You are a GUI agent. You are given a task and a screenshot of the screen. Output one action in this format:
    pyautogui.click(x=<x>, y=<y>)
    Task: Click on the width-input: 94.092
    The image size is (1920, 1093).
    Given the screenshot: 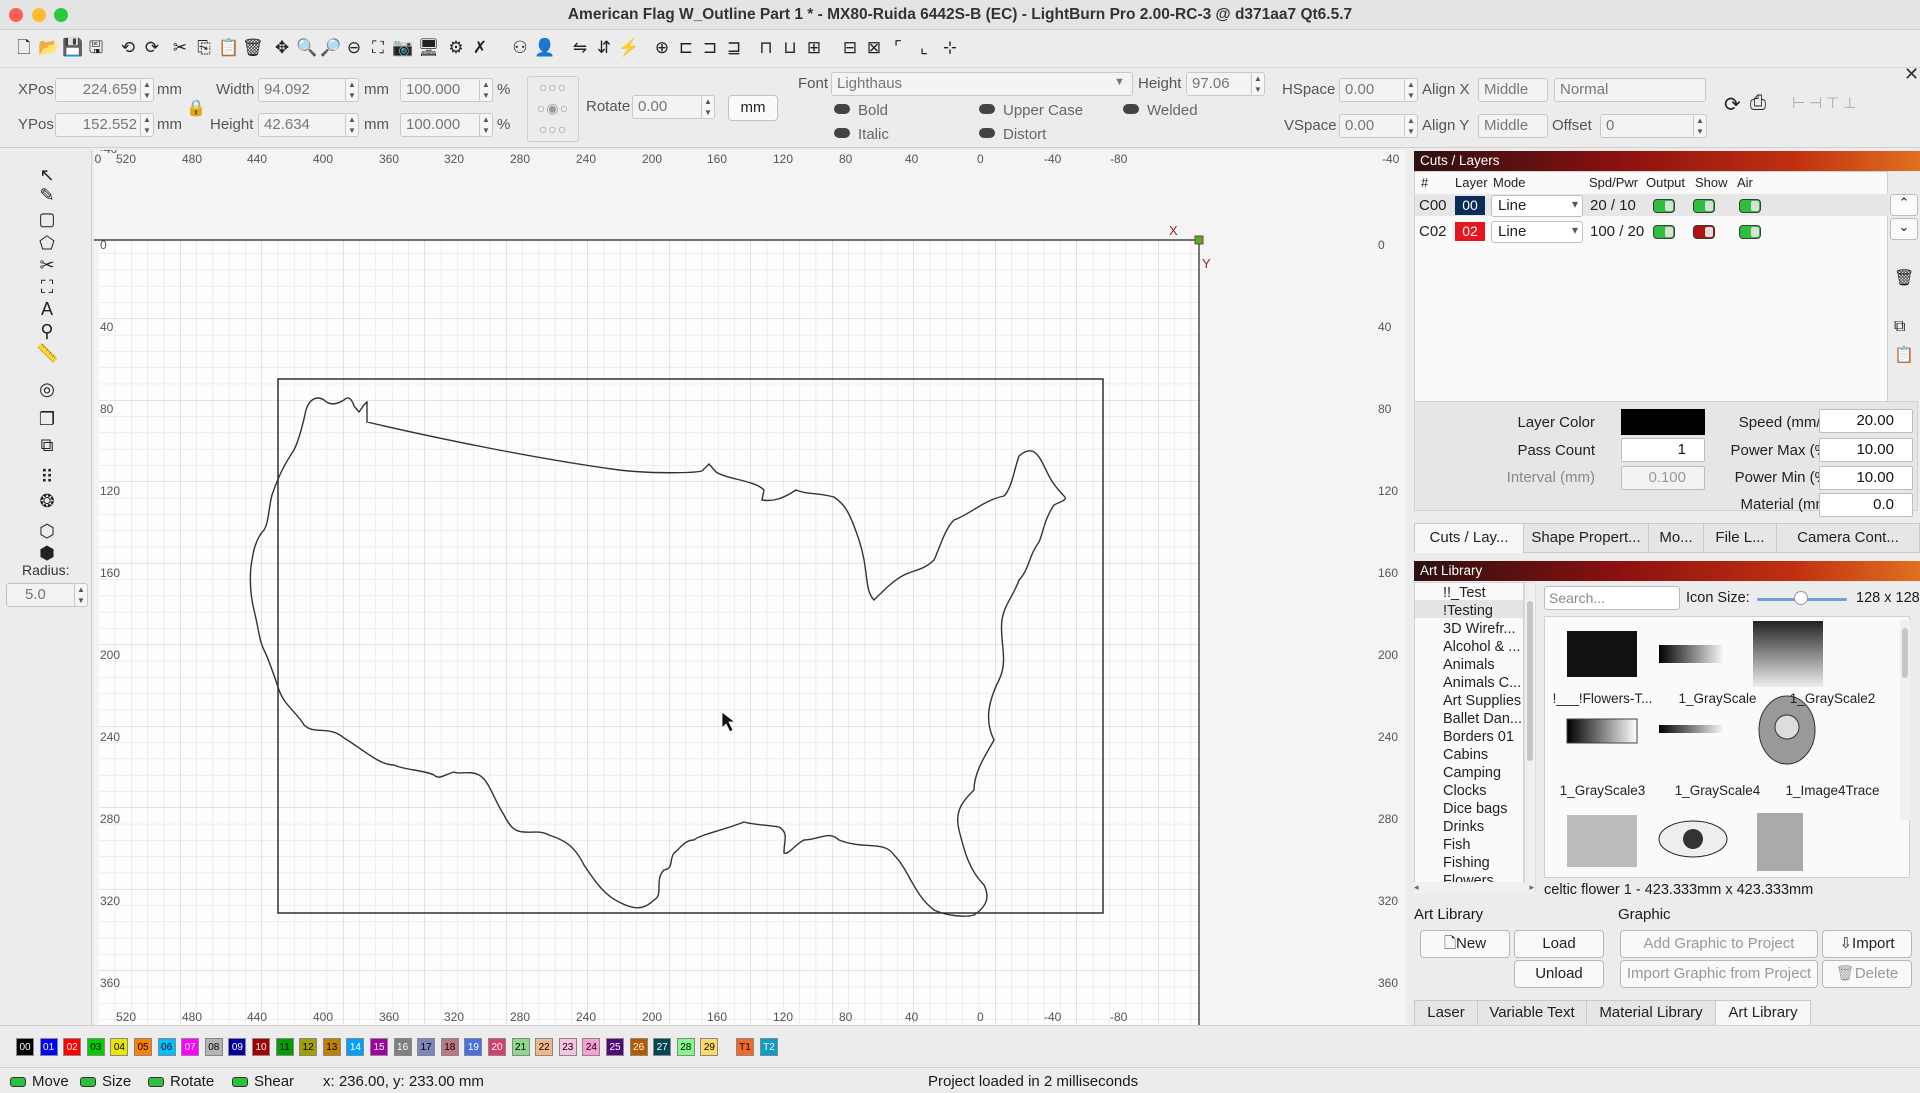 What is the action you would take?
    pyautogui.click(x=303, y=90)
    